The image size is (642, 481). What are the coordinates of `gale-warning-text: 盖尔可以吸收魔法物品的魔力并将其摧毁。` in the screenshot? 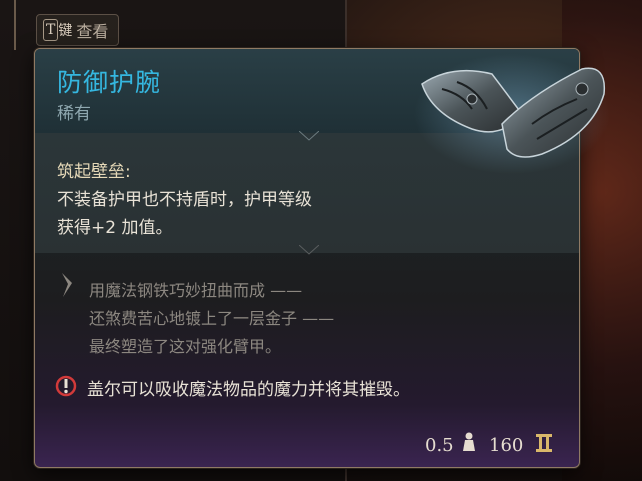 It's located at (248, 390).